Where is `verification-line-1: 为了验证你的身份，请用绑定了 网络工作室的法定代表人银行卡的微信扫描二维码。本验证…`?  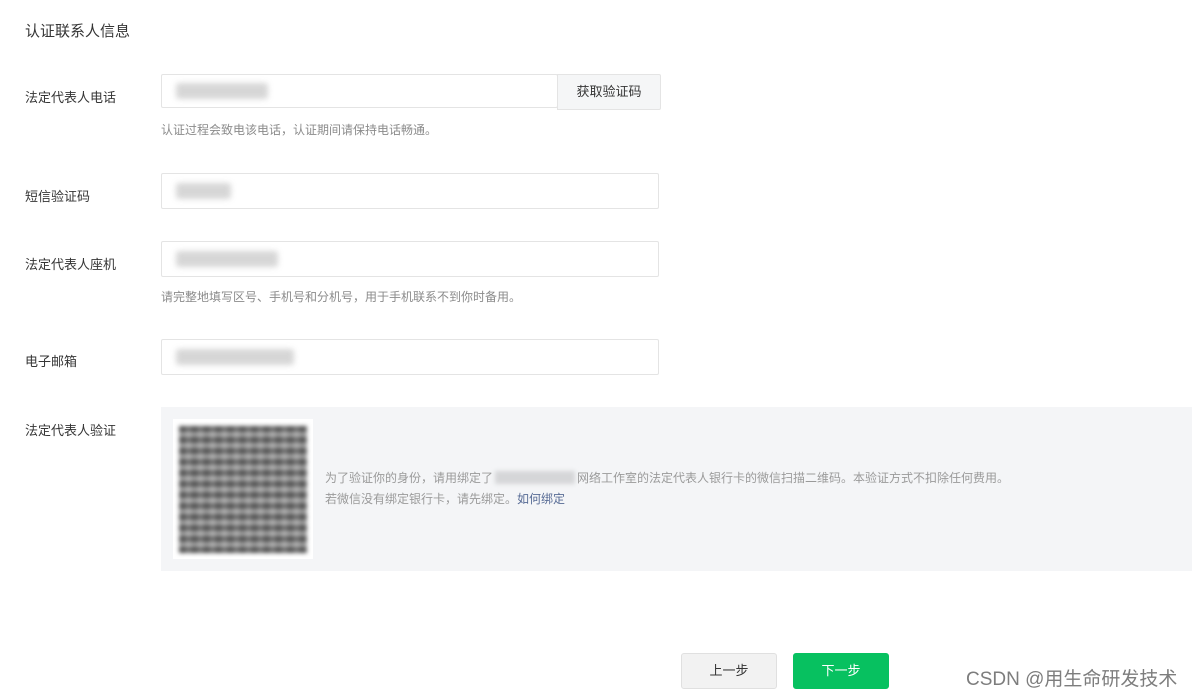
verification-line-1: 为了验证你的身份，请用绑定了 网络工作室的法定代表人银行卡的微信扫描二维码。本验证… is located at coordinates (667, 478).